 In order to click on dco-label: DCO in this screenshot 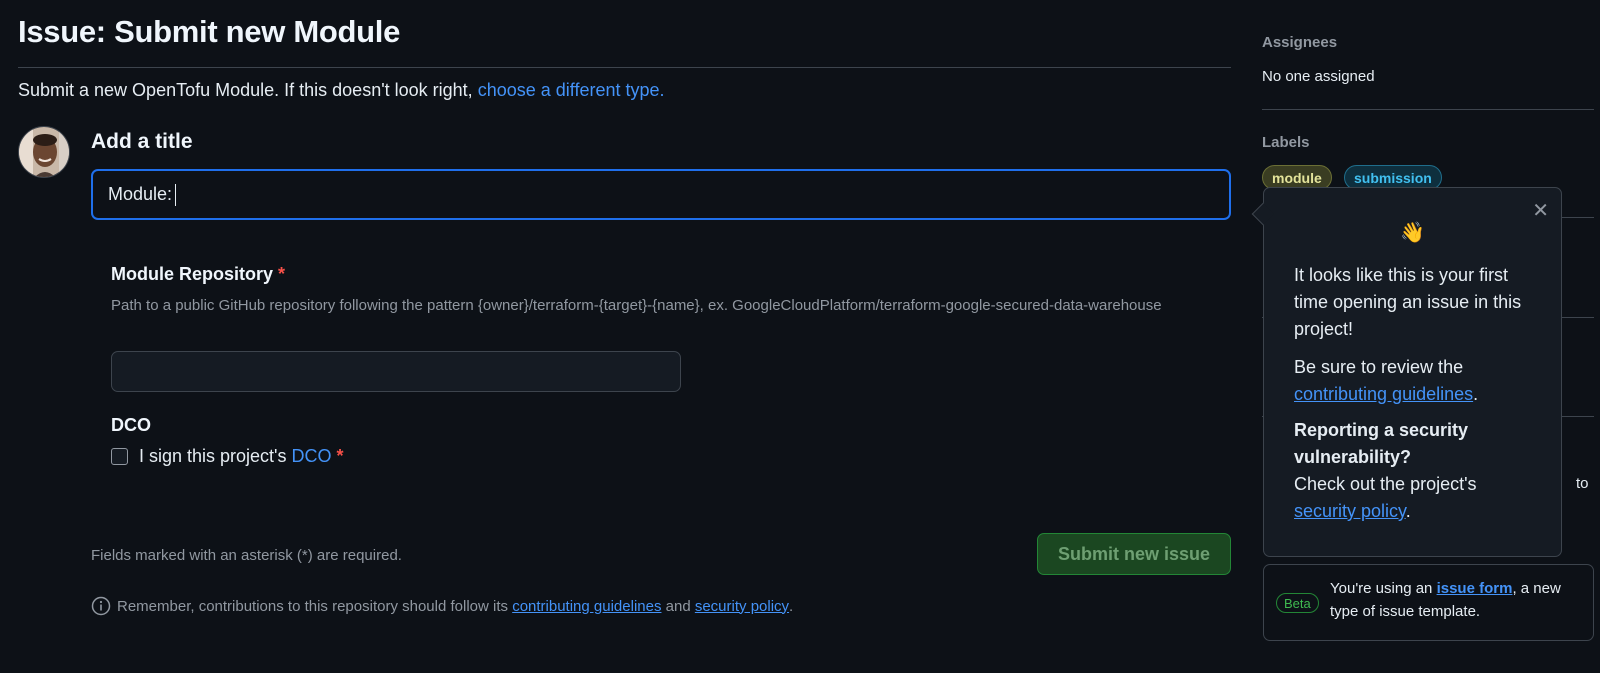, I will do `click(131, 425)`.